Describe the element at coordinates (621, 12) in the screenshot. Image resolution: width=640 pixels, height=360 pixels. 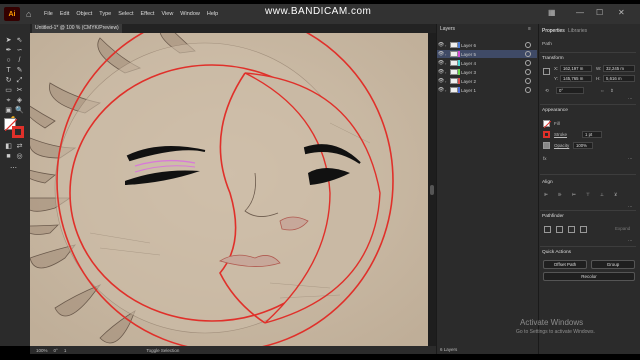
I see `close-icon: ✕` at that location.